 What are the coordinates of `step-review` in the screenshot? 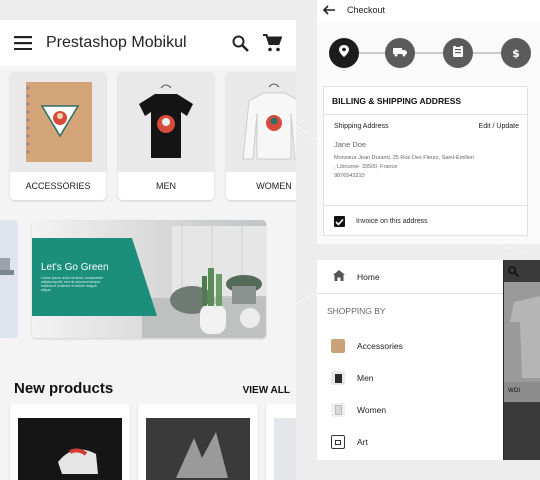 It's located at (458, 53).